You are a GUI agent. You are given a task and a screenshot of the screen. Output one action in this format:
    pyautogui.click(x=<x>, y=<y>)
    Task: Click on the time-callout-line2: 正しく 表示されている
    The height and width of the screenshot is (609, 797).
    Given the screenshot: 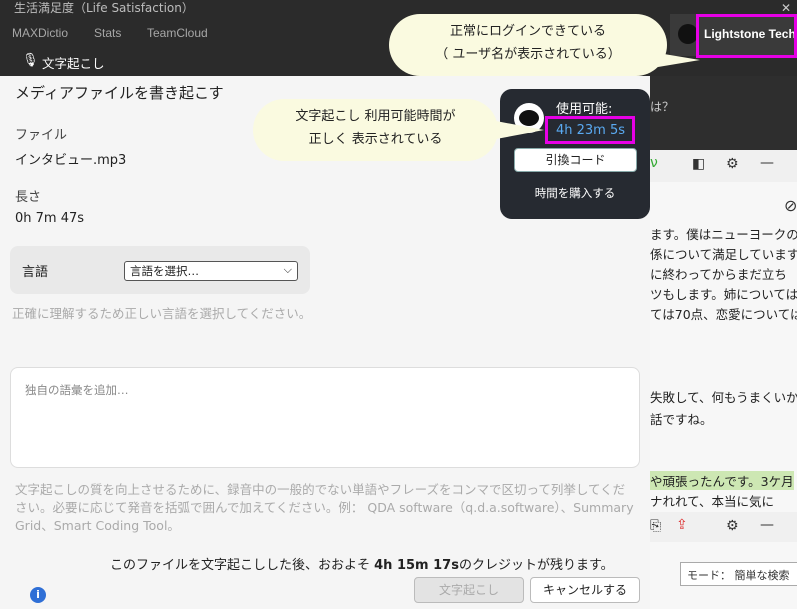 What is the action you would take?
    pyautogui.click(x=375, y=139)
    